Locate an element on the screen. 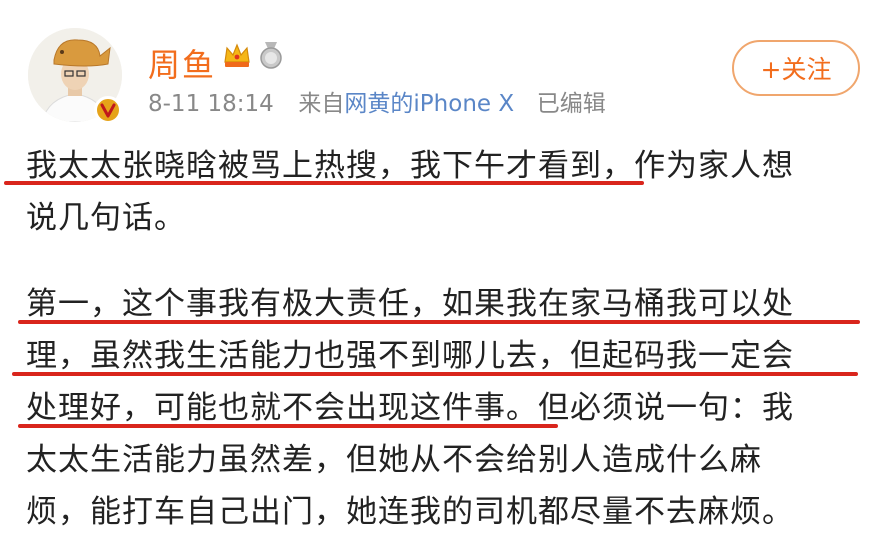  user-name: 周鱼 is located at coordinates (182, 63).